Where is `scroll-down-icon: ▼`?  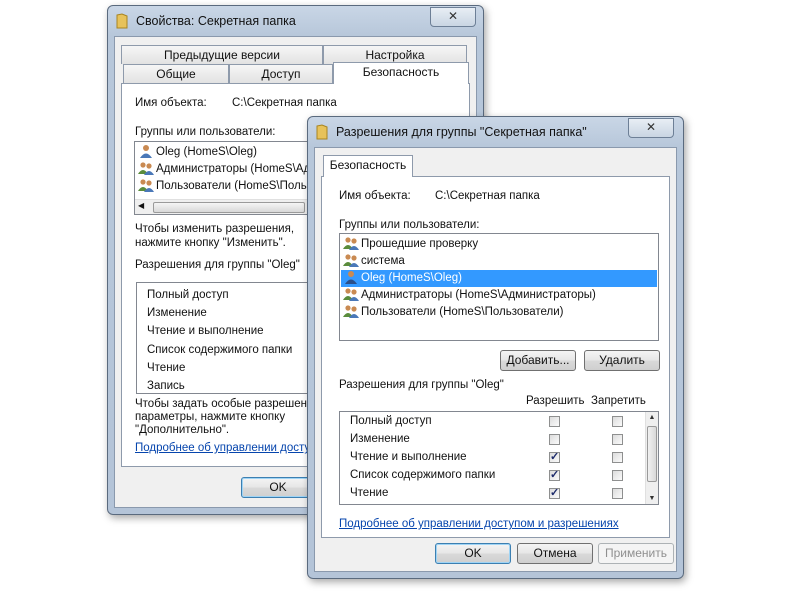 scroll-down-icon: ▼ is located at coordinates (652, 498).